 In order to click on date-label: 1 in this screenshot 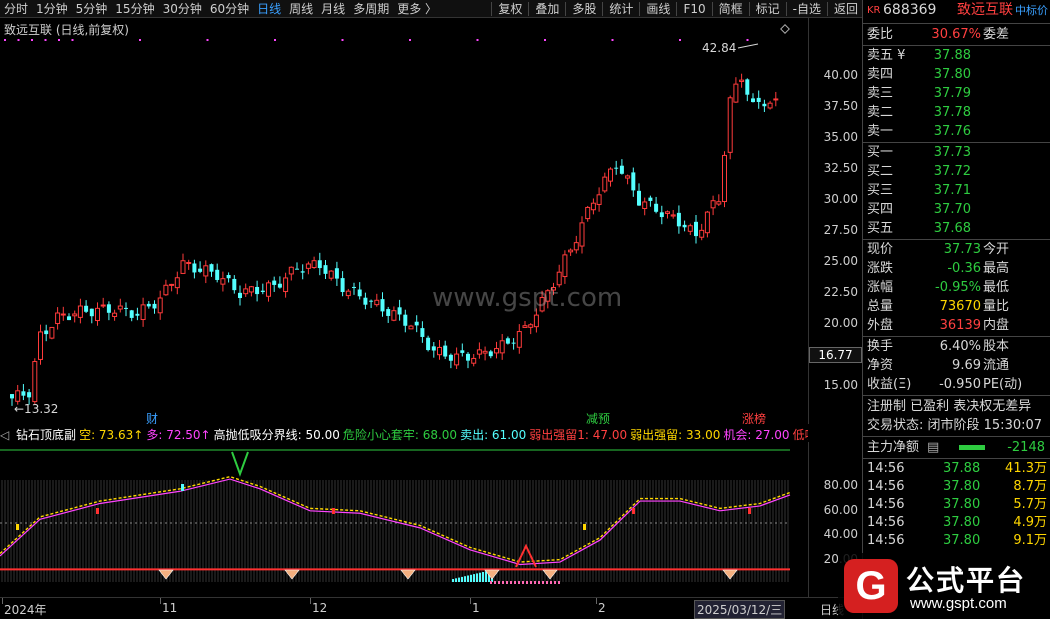, I will do `click(476, 608)`.